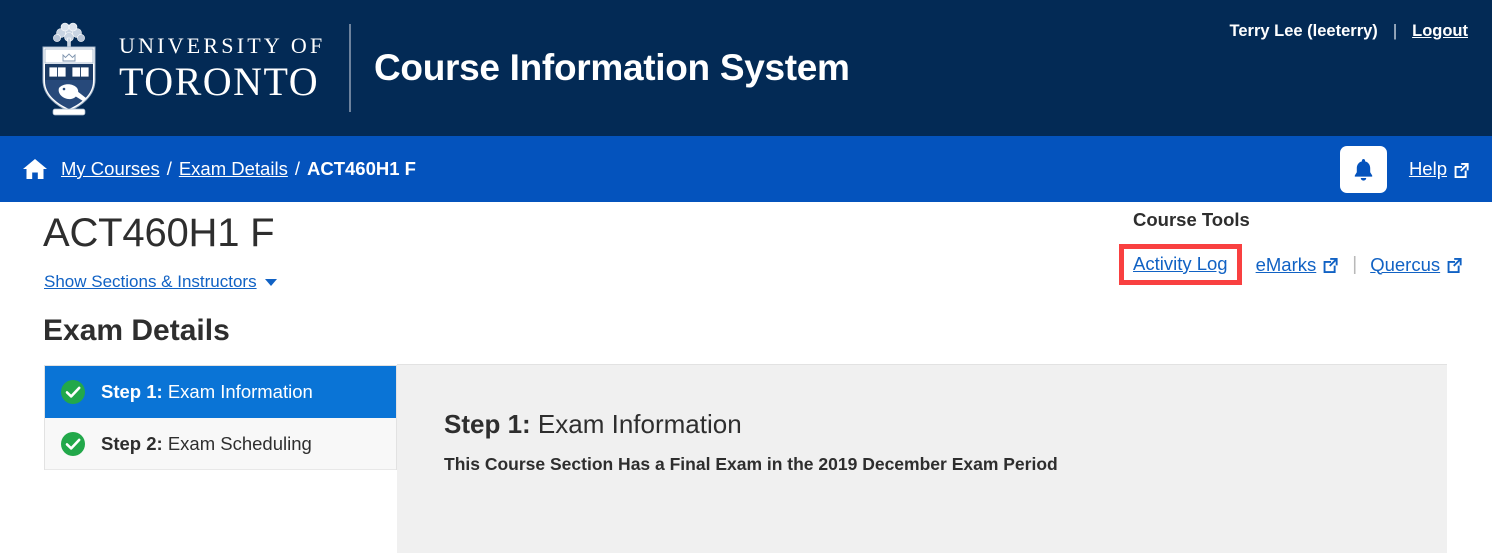 The height and width of the screenshot is (553, 1492). I want to click on uoft-crest-icon, so click(69, 69).